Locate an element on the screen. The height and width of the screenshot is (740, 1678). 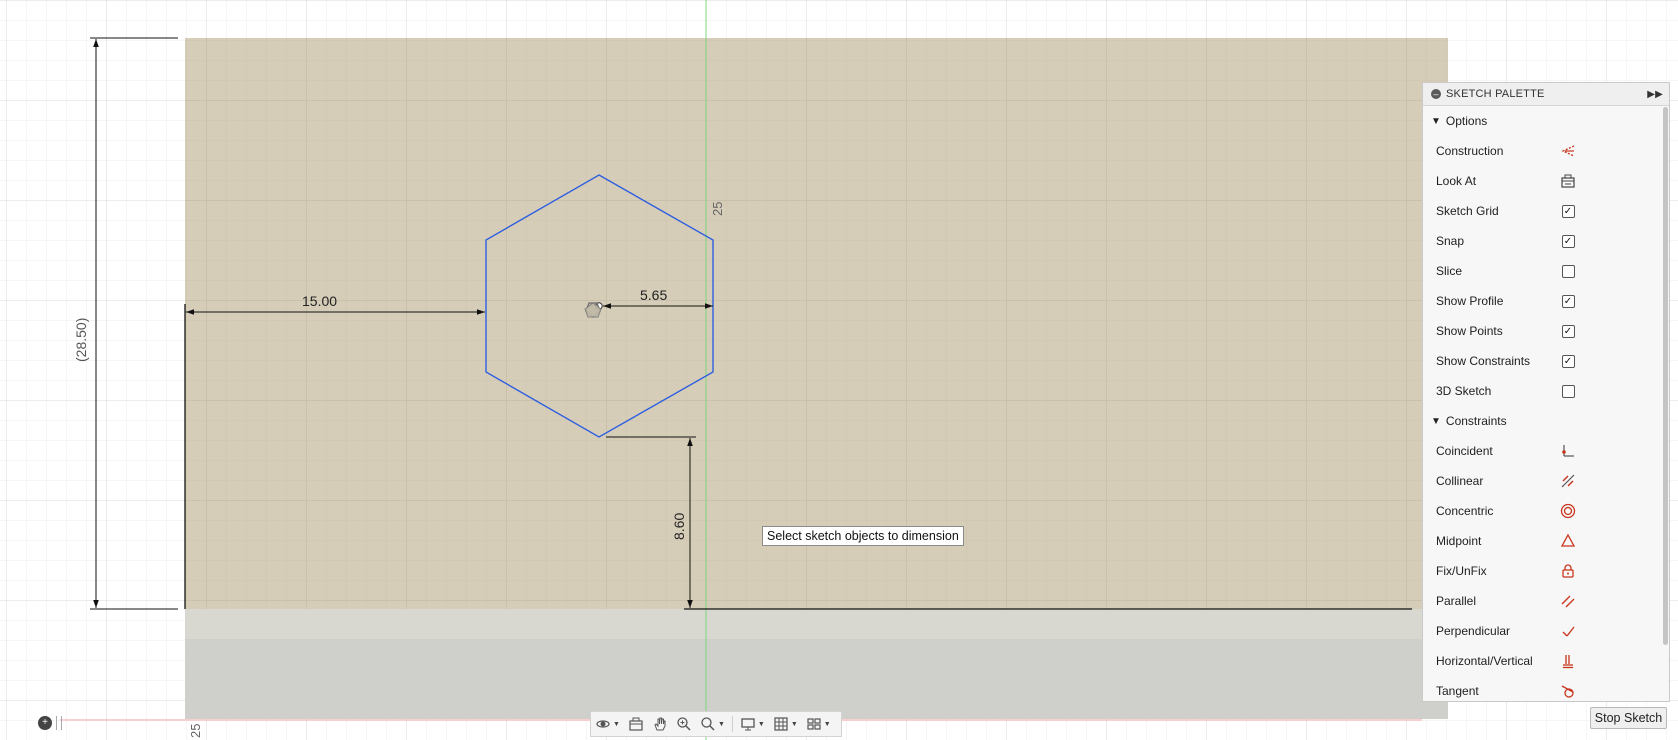
look-at-tool is located at coordinates (636, 724).